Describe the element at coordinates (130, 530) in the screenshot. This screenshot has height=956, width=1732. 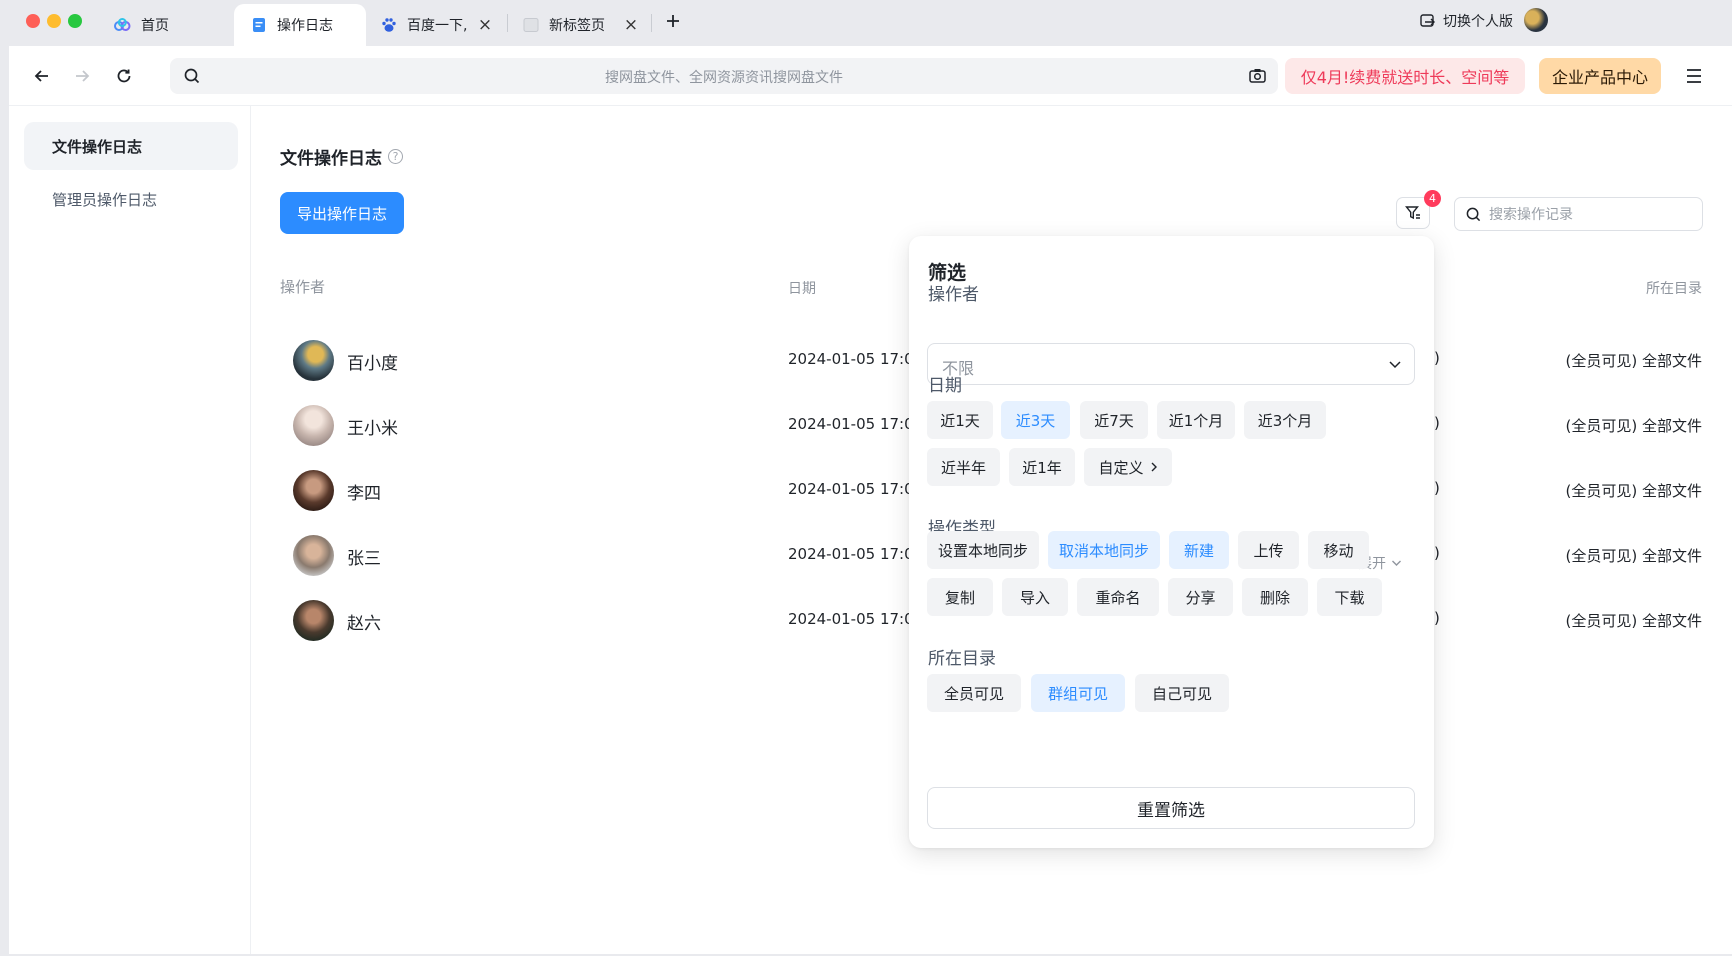
I see `sidebar: 文件操作日志 管理员操作日志` at that location.